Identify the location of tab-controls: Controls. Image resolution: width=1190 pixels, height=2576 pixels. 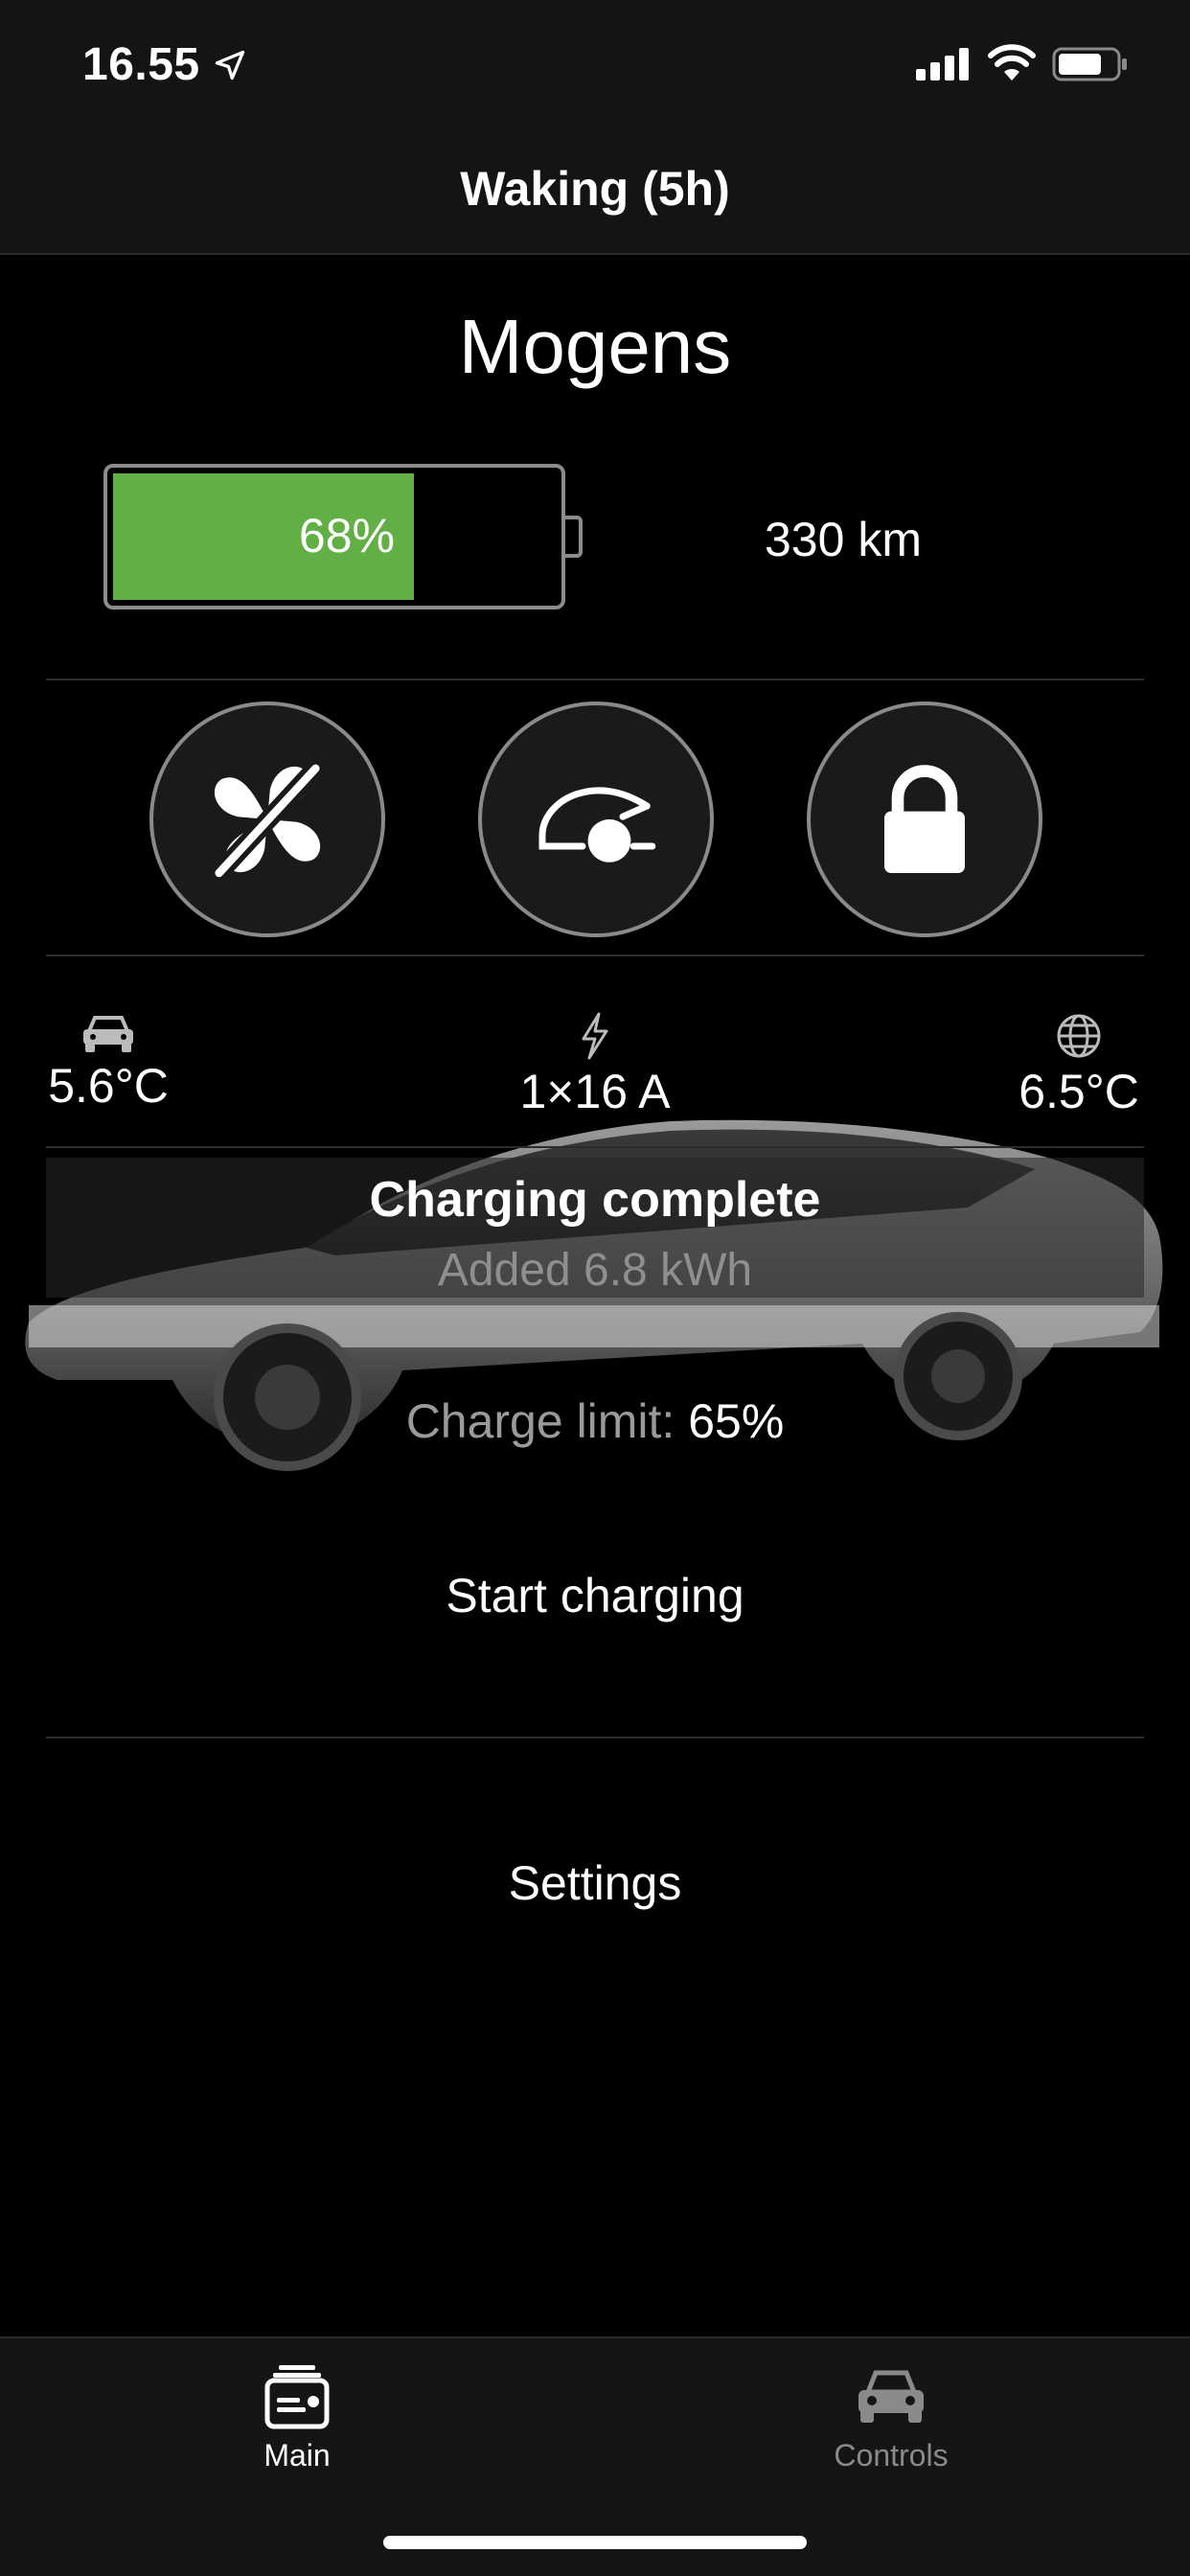
(891, 2417).